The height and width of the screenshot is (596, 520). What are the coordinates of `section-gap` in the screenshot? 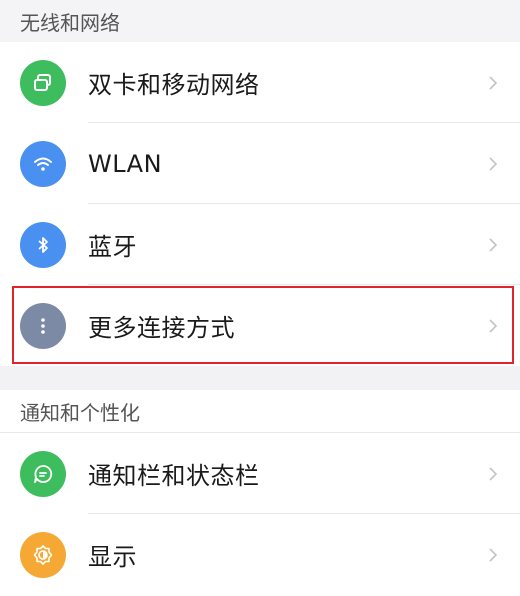 It's located at (260, 378).